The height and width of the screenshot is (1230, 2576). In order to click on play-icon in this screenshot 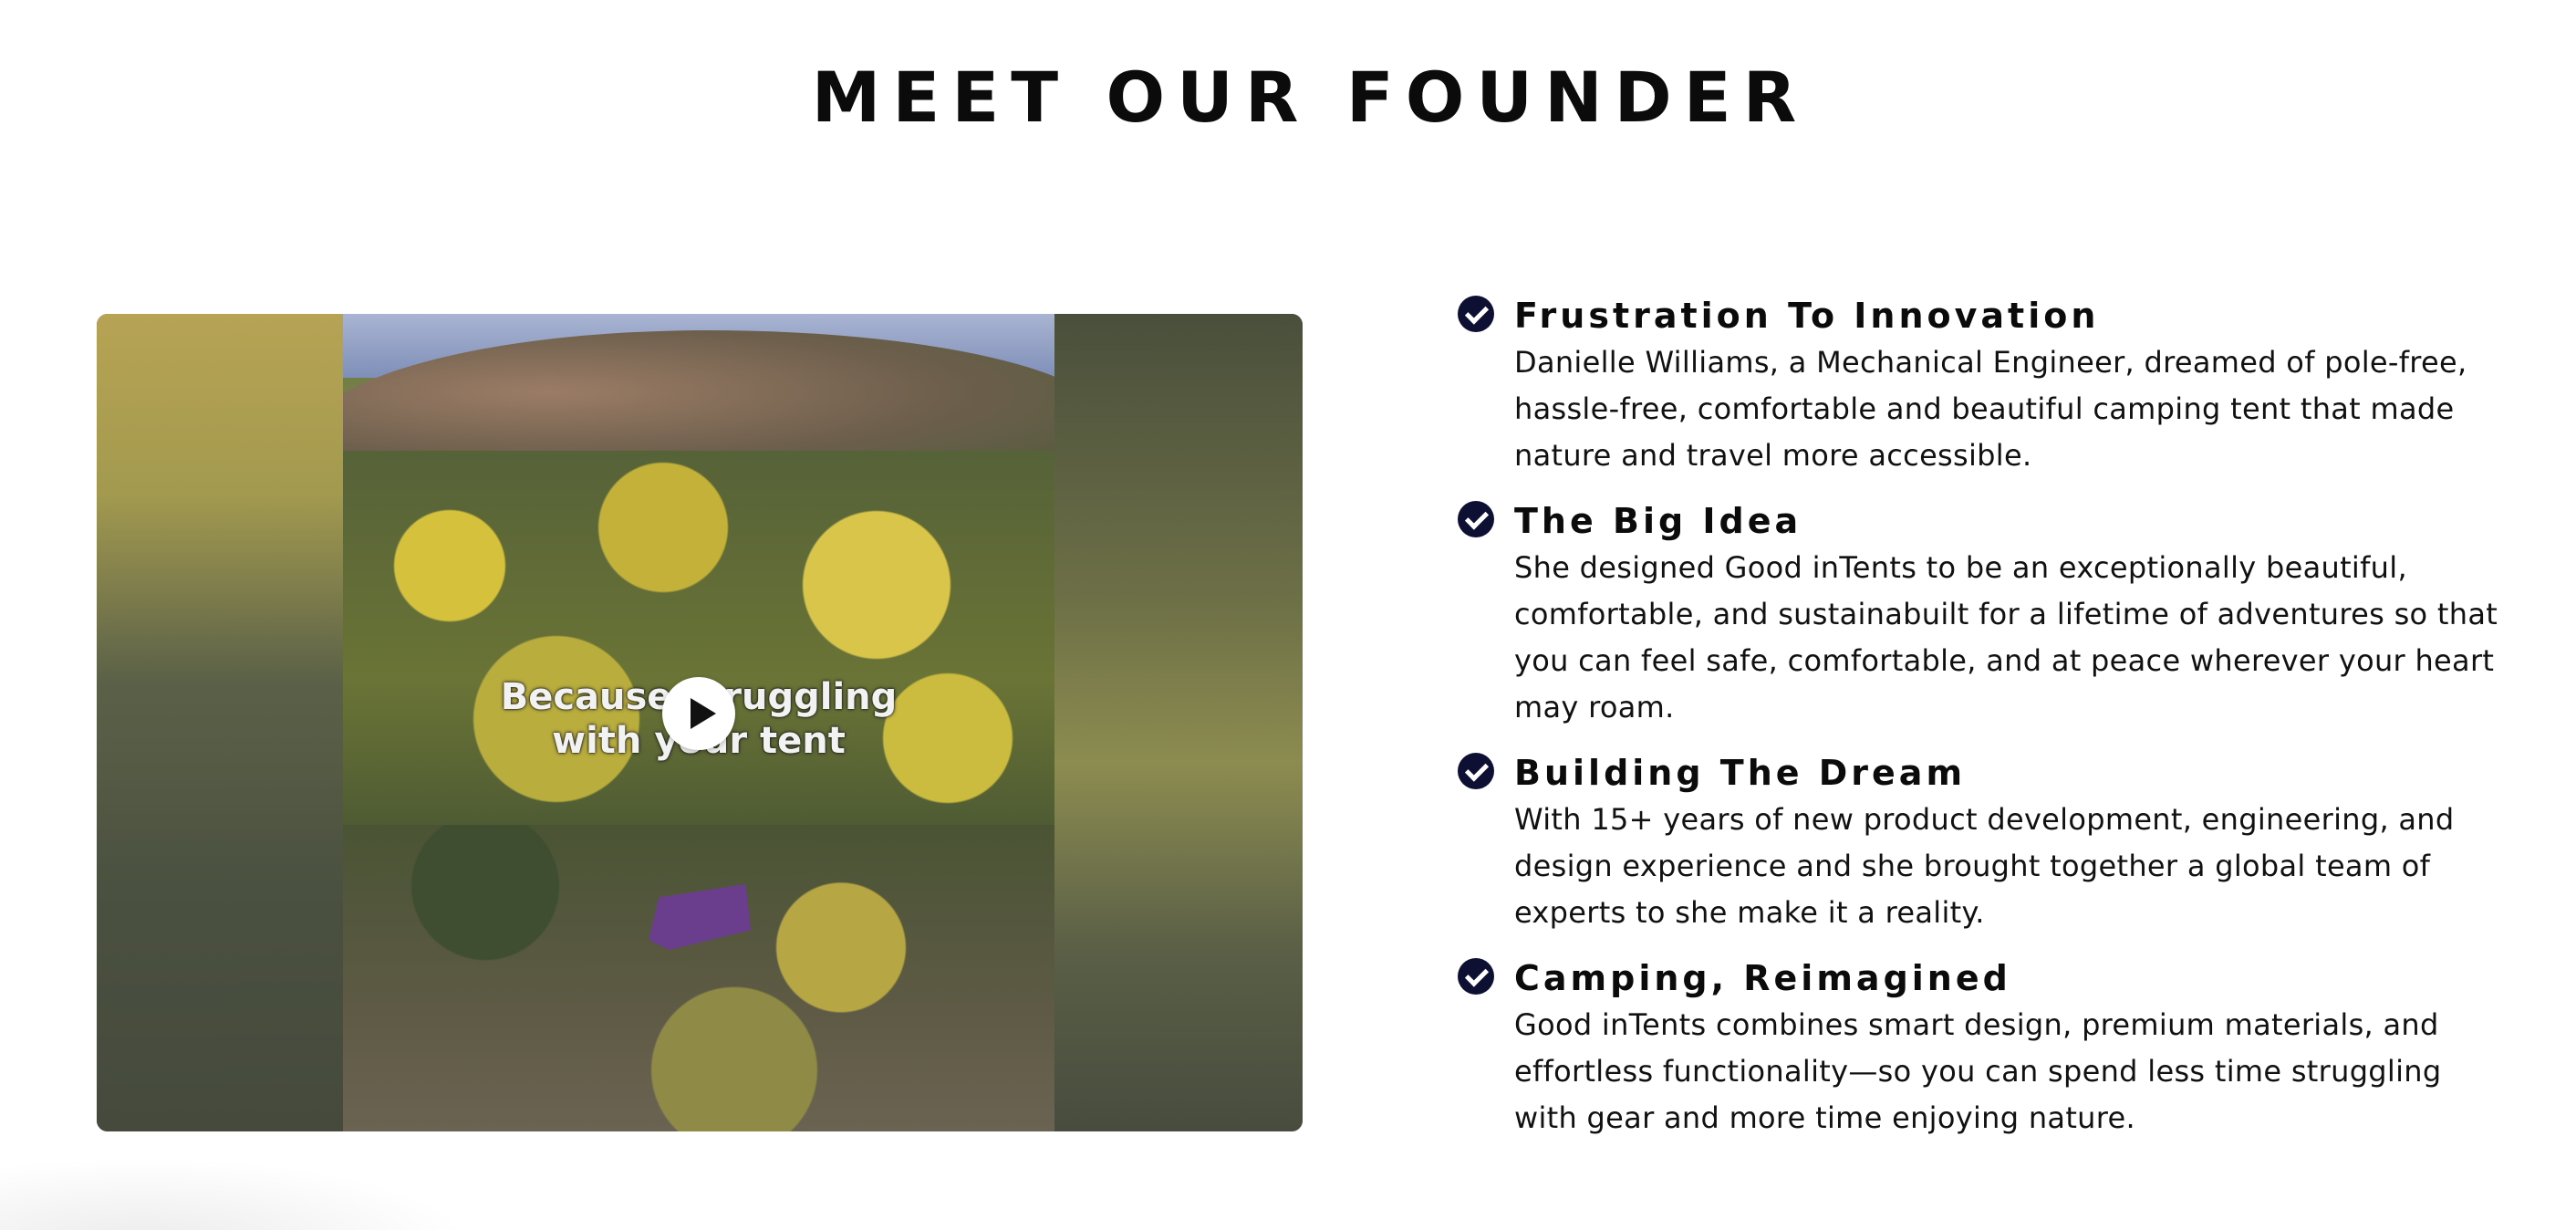, I will do `click(703, 714)`.